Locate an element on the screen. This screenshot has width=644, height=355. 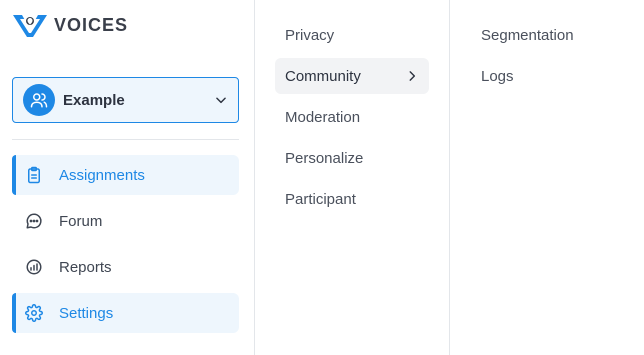
submenu-item-segmentation: Segmentation is located at coordinates (522, 35).